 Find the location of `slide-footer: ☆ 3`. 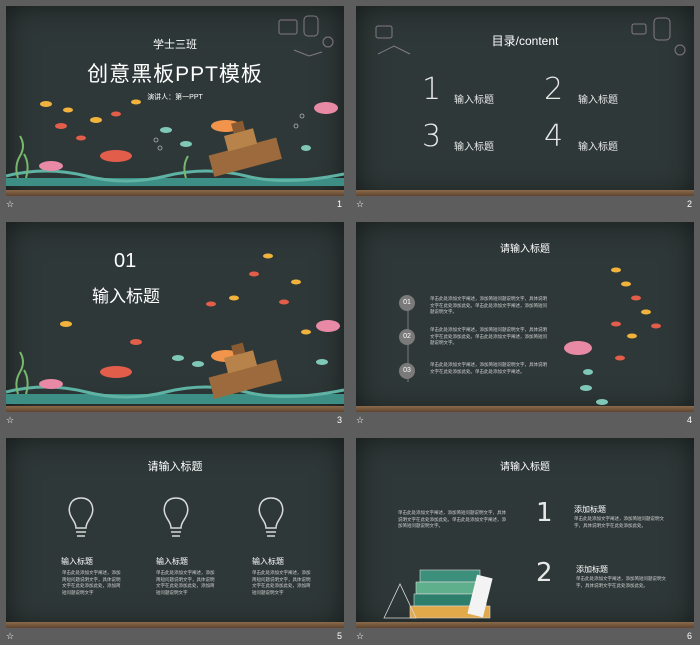

slide-footer: ☆ 3 is located at coordinates (175, 421).